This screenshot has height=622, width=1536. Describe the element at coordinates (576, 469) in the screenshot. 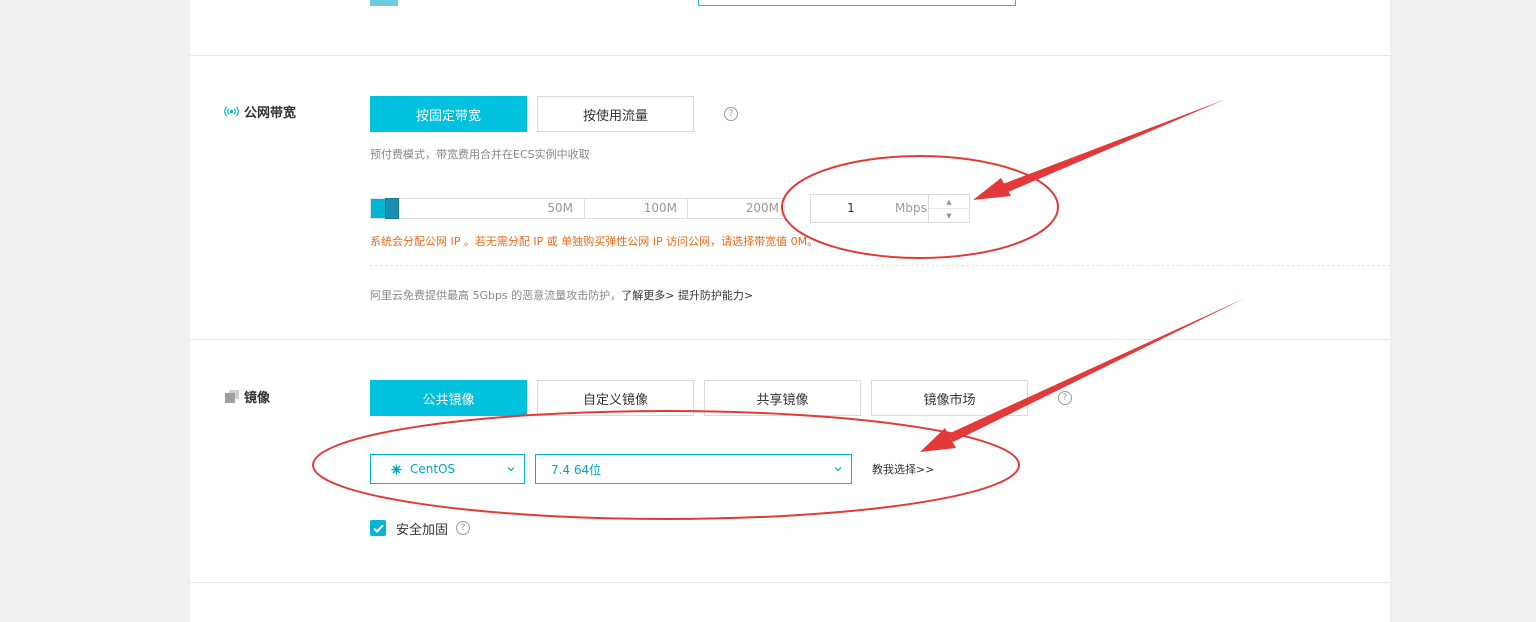

I see `version-select-value: 7.4 64位` at that location.